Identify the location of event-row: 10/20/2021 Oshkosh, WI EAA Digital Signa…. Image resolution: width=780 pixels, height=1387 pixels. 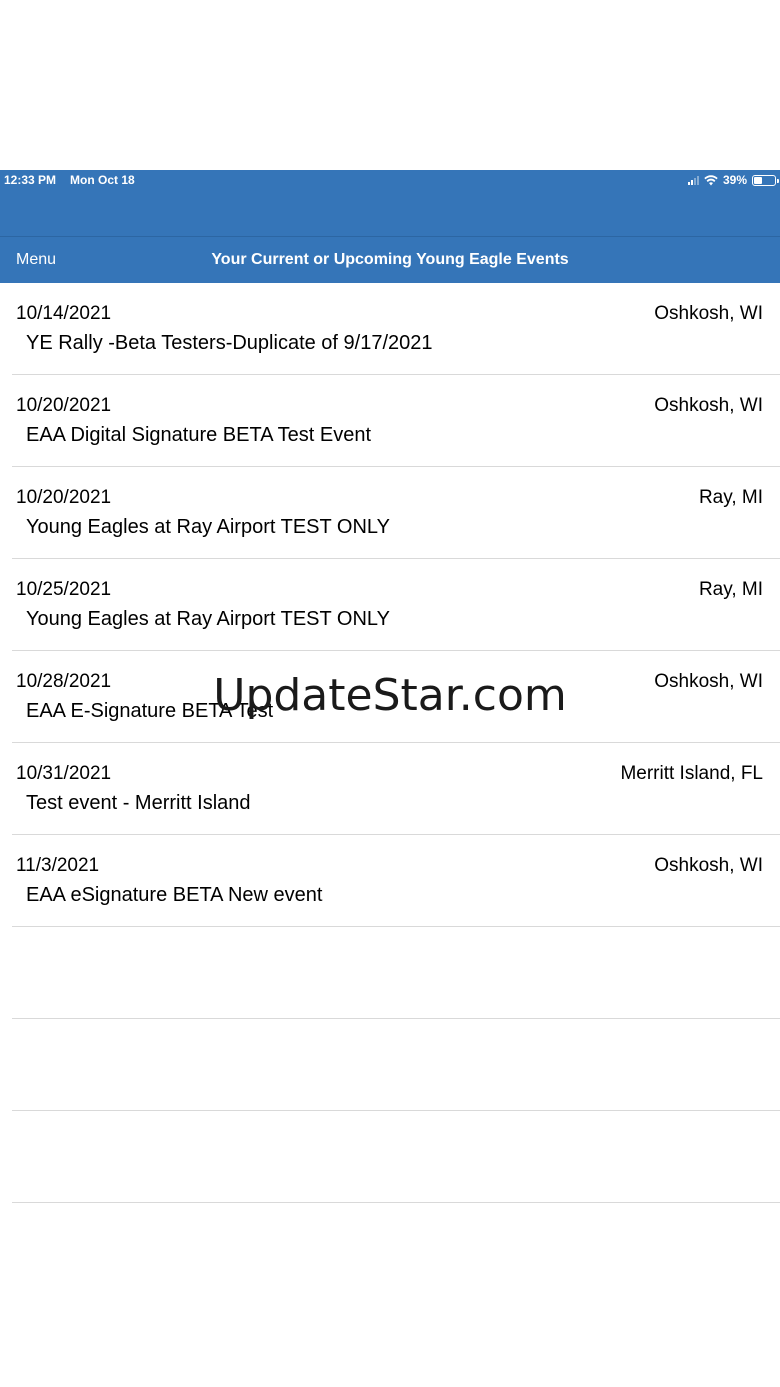
(396, 421).